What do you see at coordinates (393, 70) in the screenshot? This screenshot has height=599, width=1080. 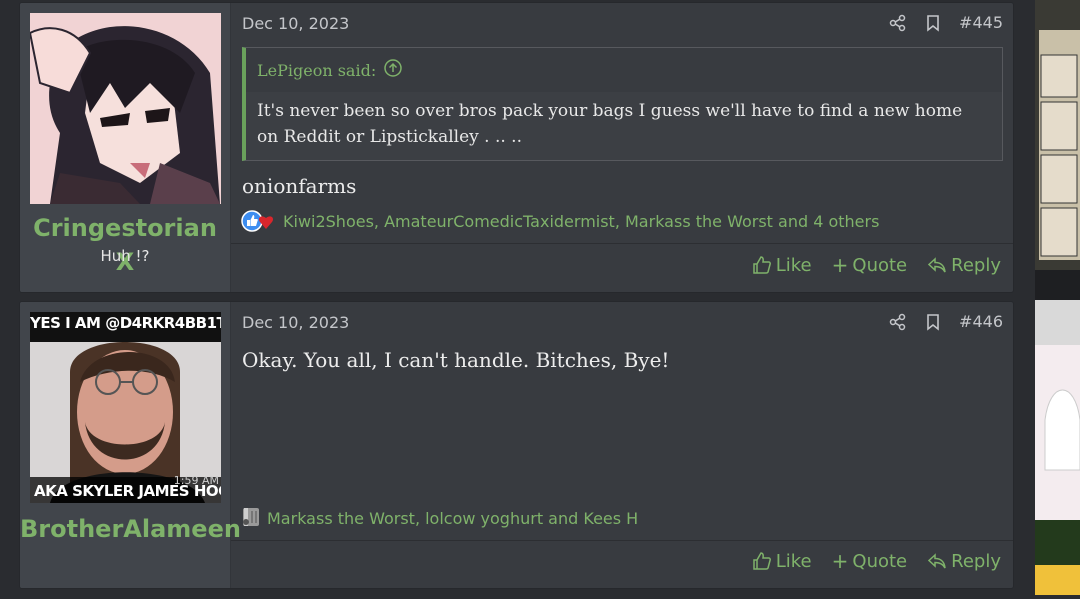 I see `arrow-up-circle-icon` at bounding box center [393, 70].